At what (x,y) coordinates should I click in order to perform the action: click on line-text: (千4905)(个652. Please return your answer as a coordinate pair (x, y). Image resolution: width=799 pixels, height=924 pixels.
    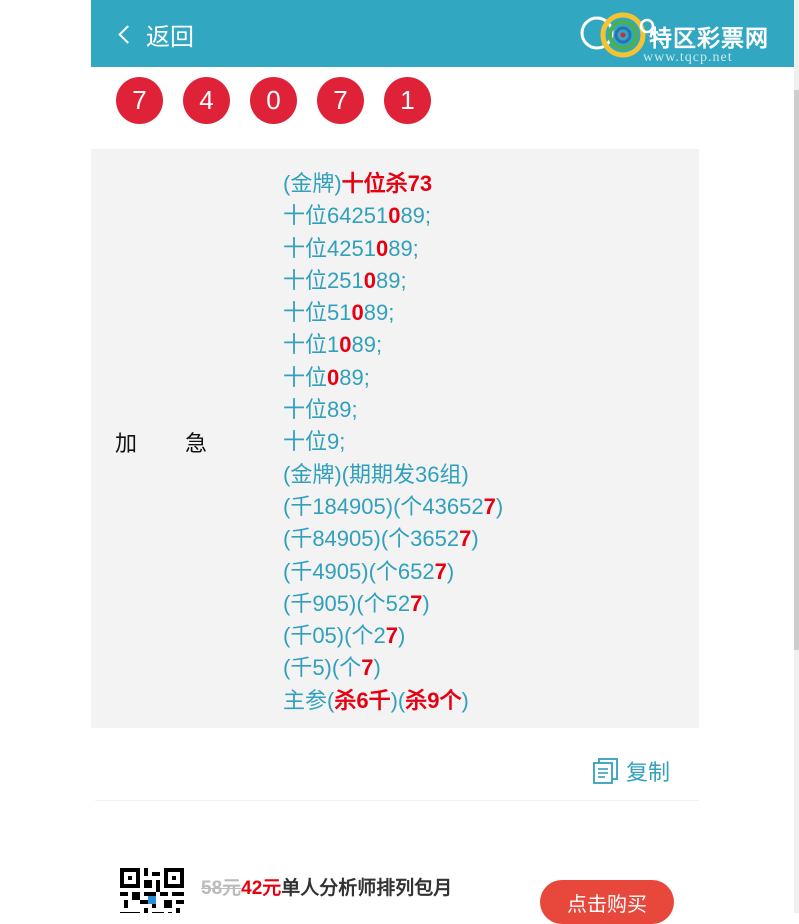
    Looking at the image, I should click on (359, 571).